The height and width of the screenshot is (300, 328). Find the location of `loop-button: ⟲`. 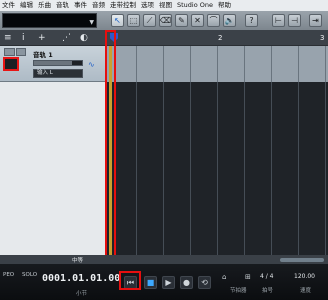

loop-button: ⟲ is located at coordinates (204, 282).